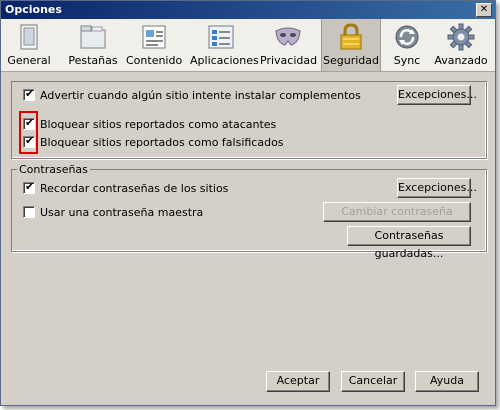  I want to click on tab-label: General, so click(29, 60).